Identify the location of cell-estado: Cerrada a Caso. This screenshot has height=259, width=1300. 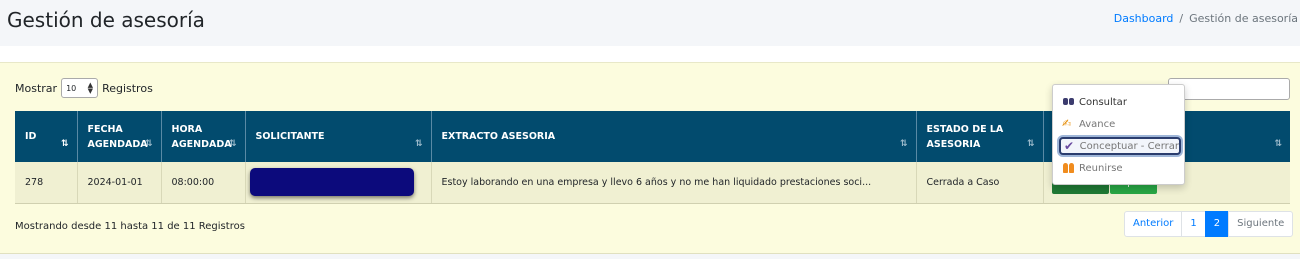
(980, 183).